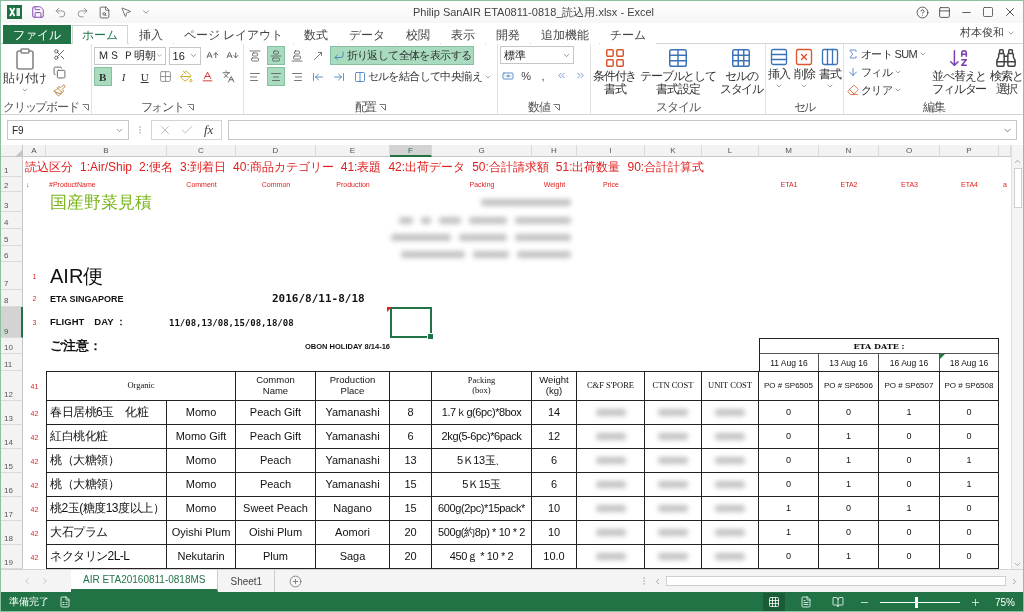 The width and height of the screenshot is (1024, 612). What do you see at coordinates (887, 54) in the screenshot?
I see `editing-button: オート SUM` at bounding box center [887, 54].